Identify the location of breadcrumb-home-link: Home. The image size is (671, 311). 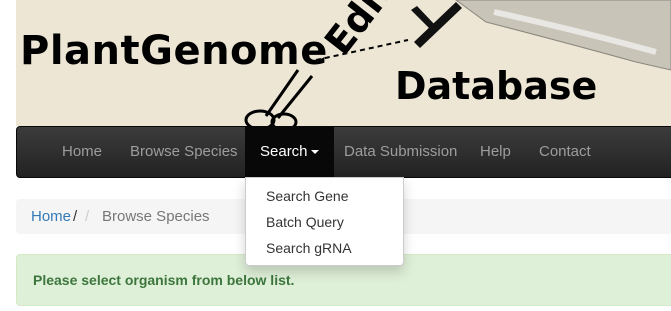
(51, 216).